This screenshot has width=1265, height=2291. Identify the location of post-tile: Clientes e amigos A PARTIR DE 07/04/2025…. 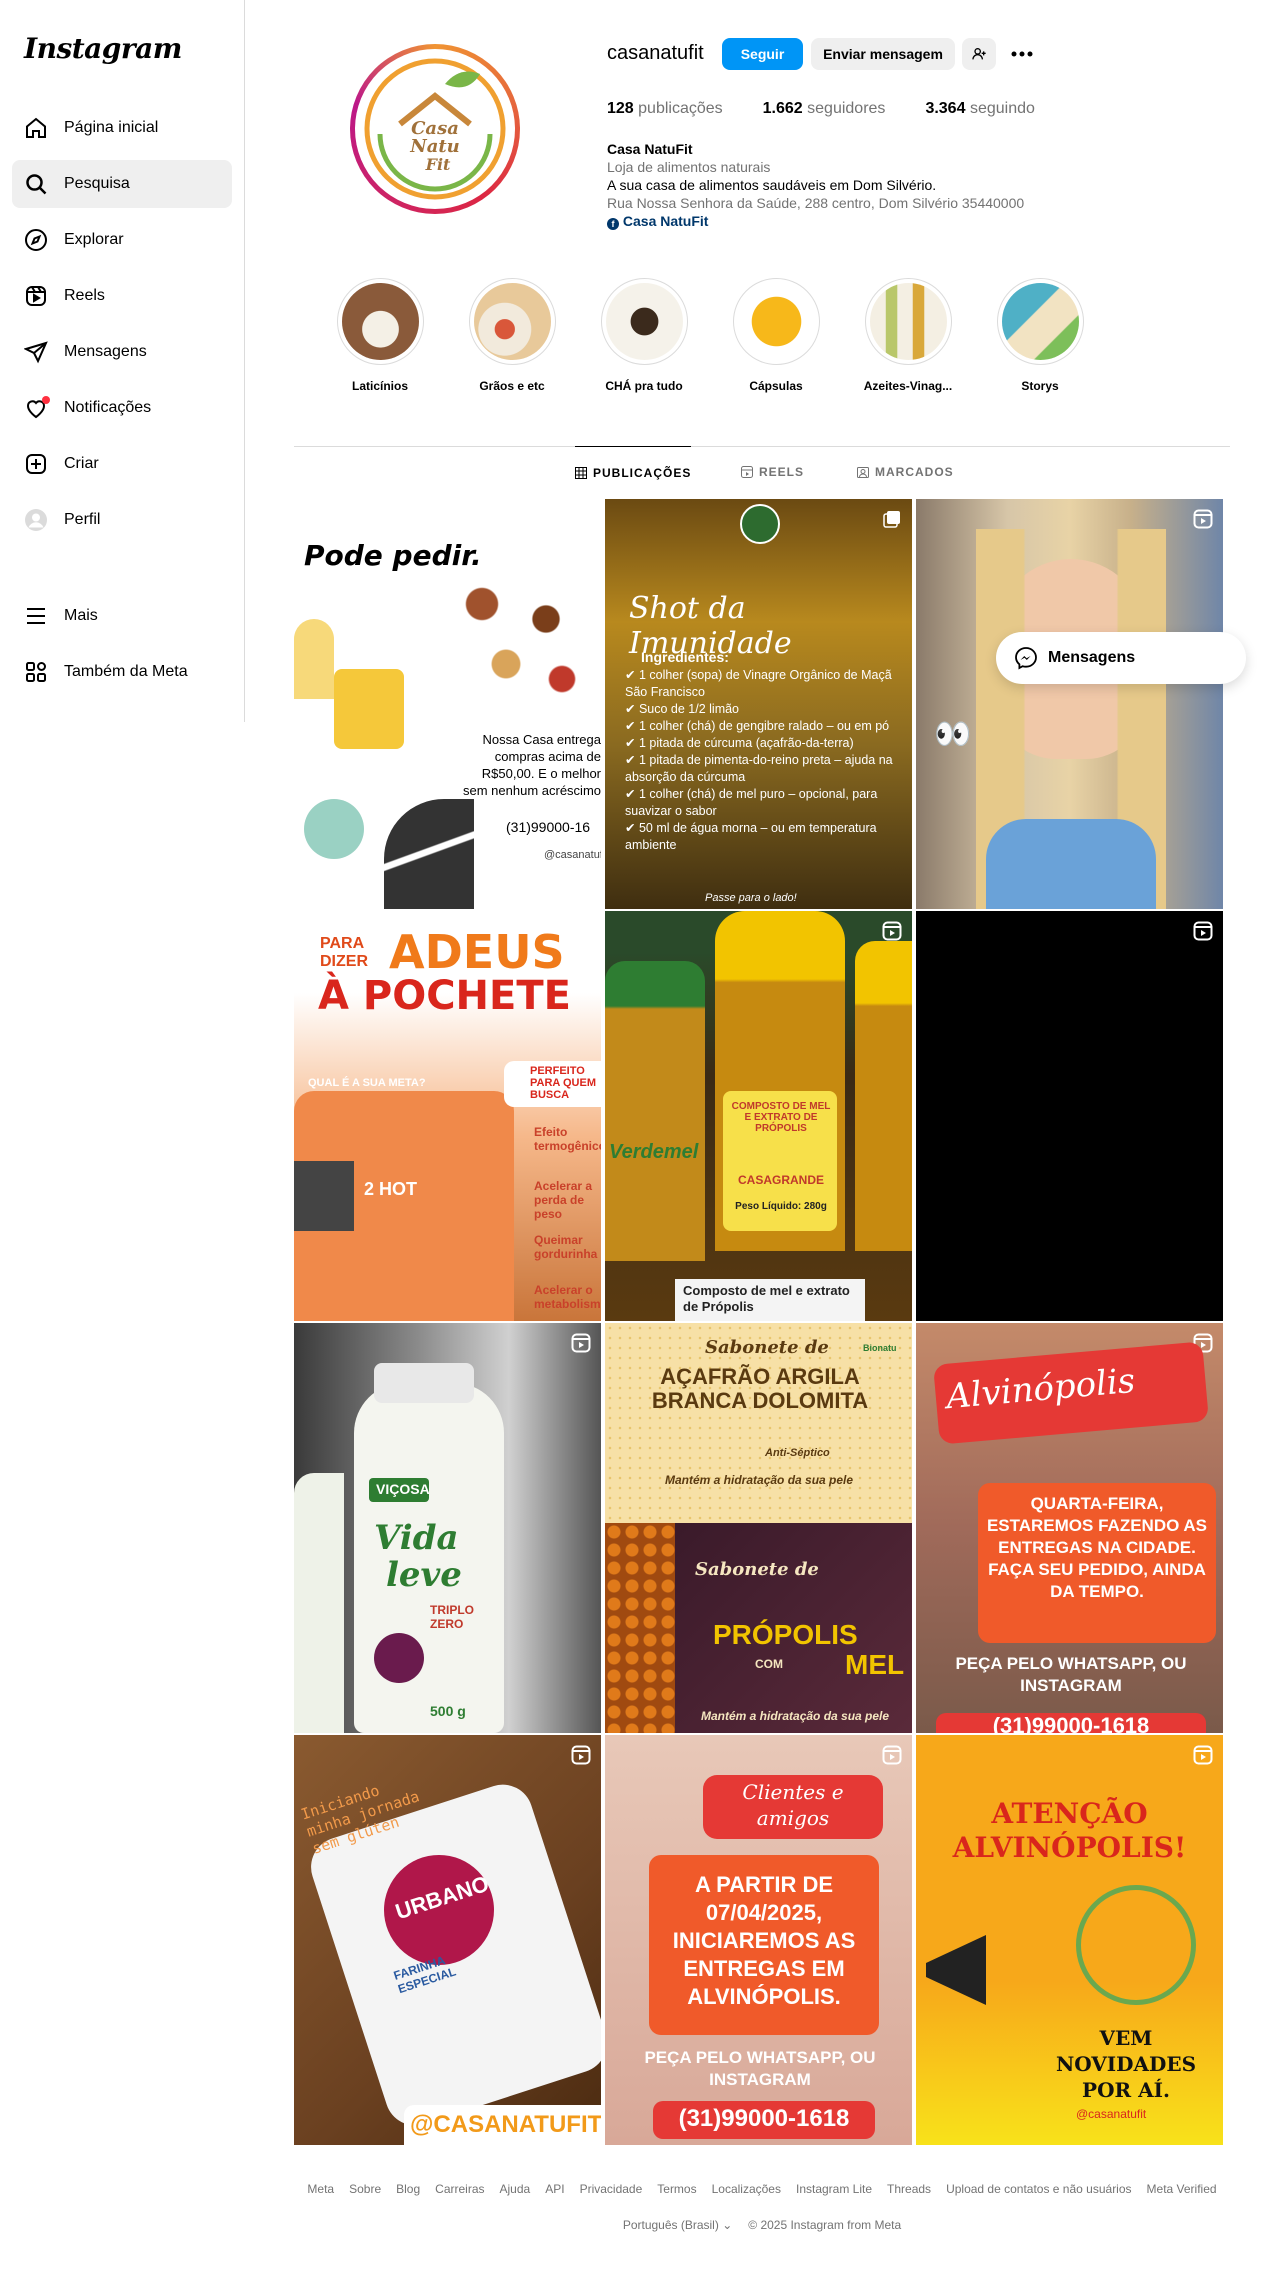
(758, 1940).